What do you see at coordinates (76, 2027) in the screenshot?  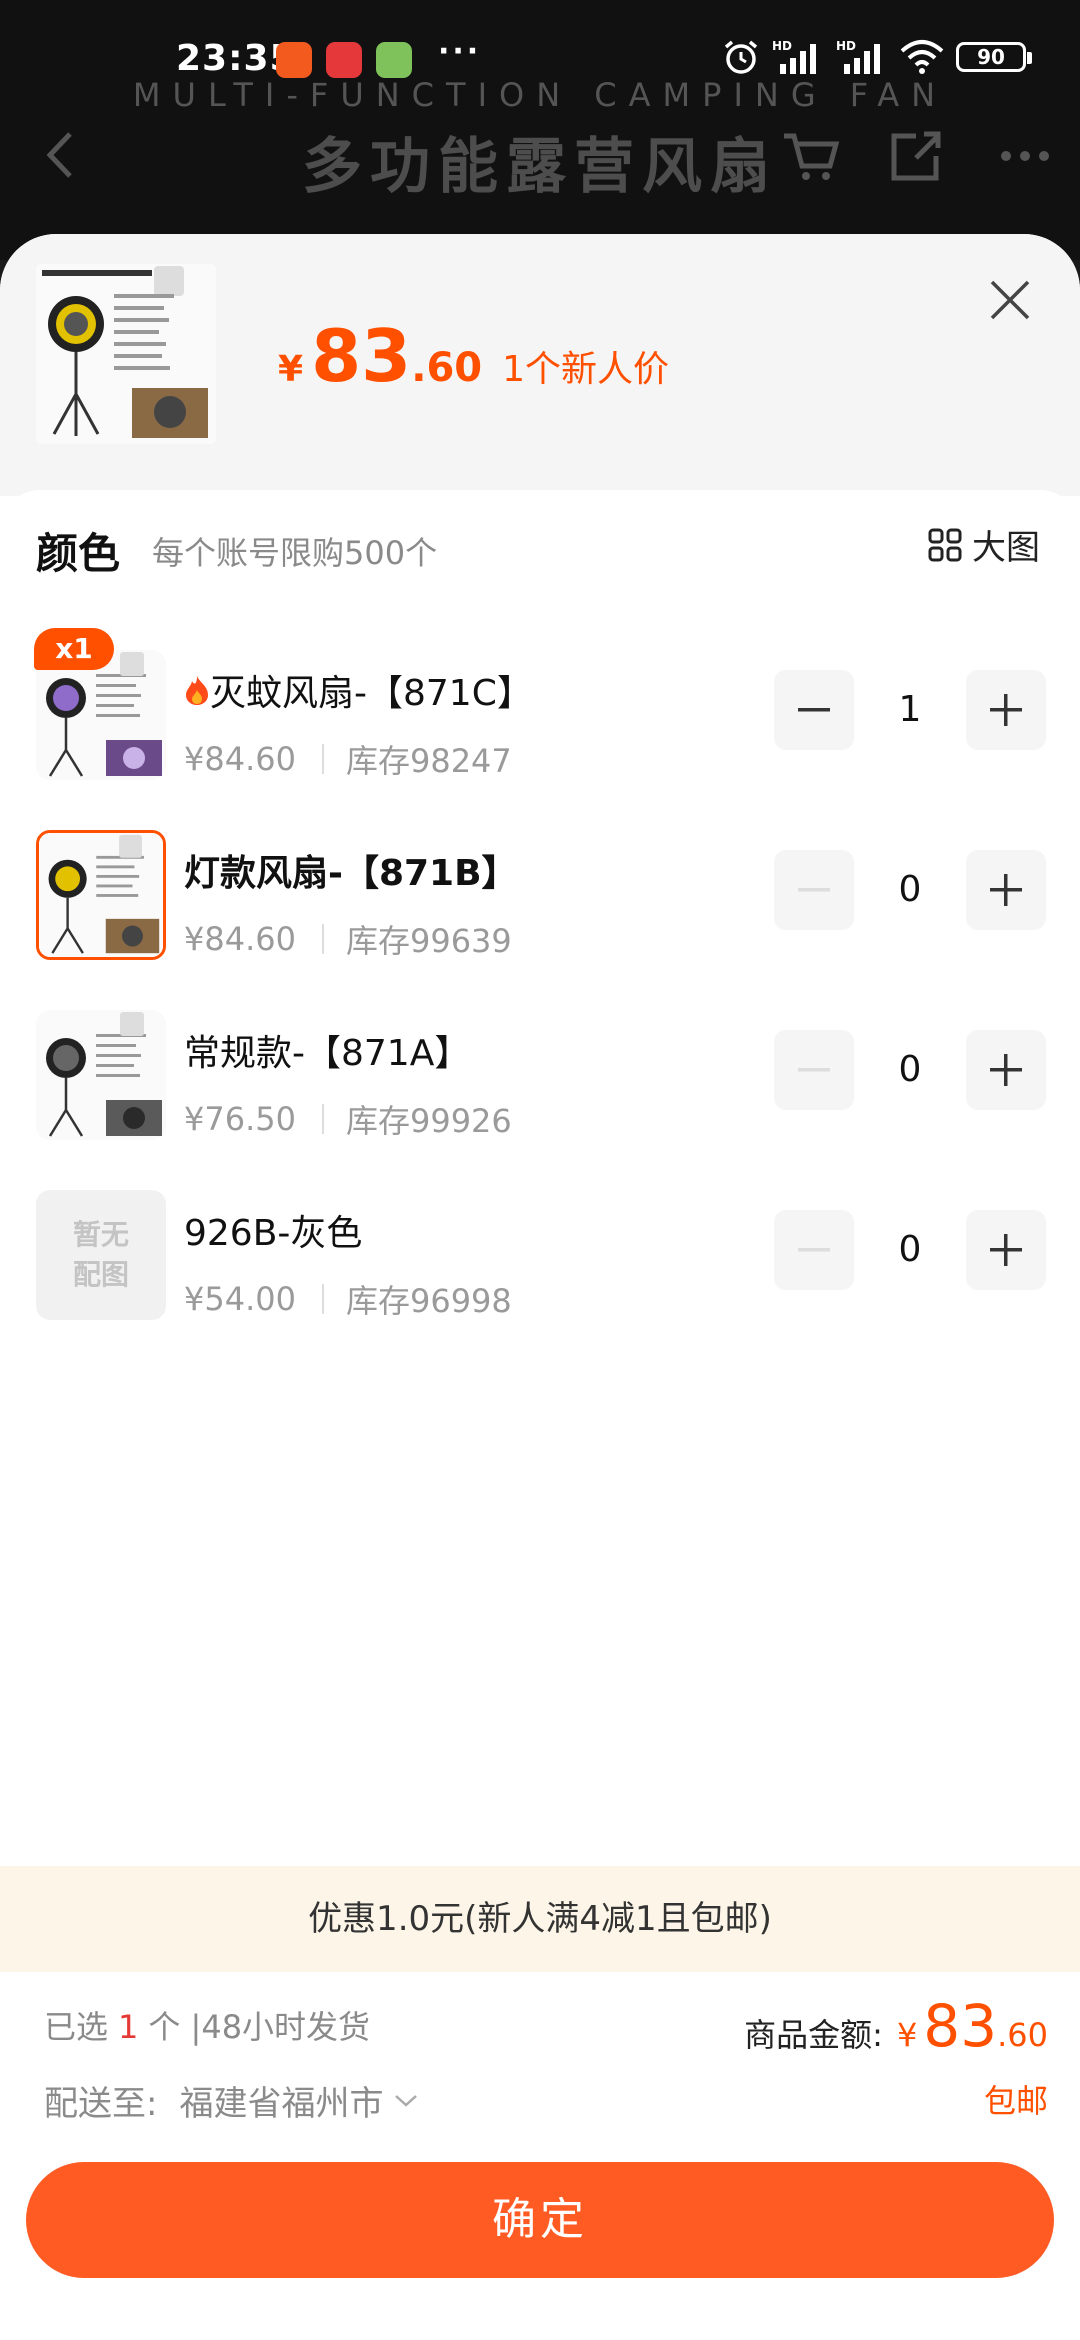 I see `selected-prefix: 已选` at bounding box center [76, 2027].